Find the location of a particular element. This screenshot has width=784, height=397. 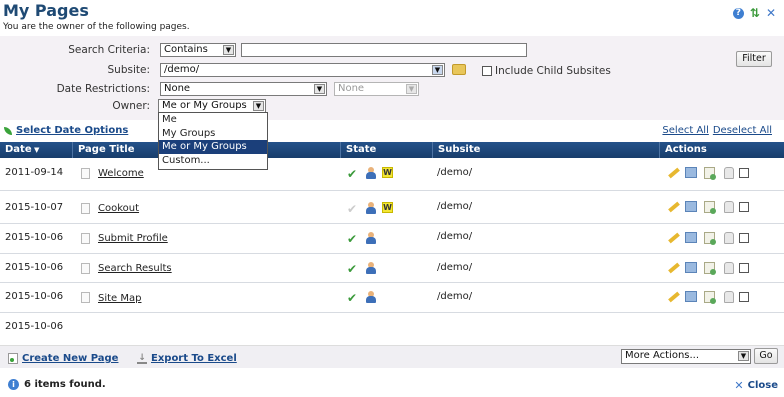

select-all-link: Select All is located at coordinates (685, 130).